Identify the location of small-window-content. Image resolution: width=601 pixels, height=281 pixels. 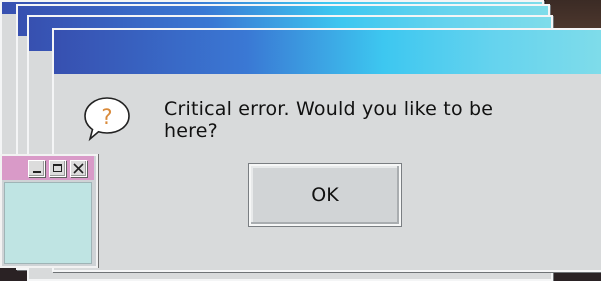
(48, 223).